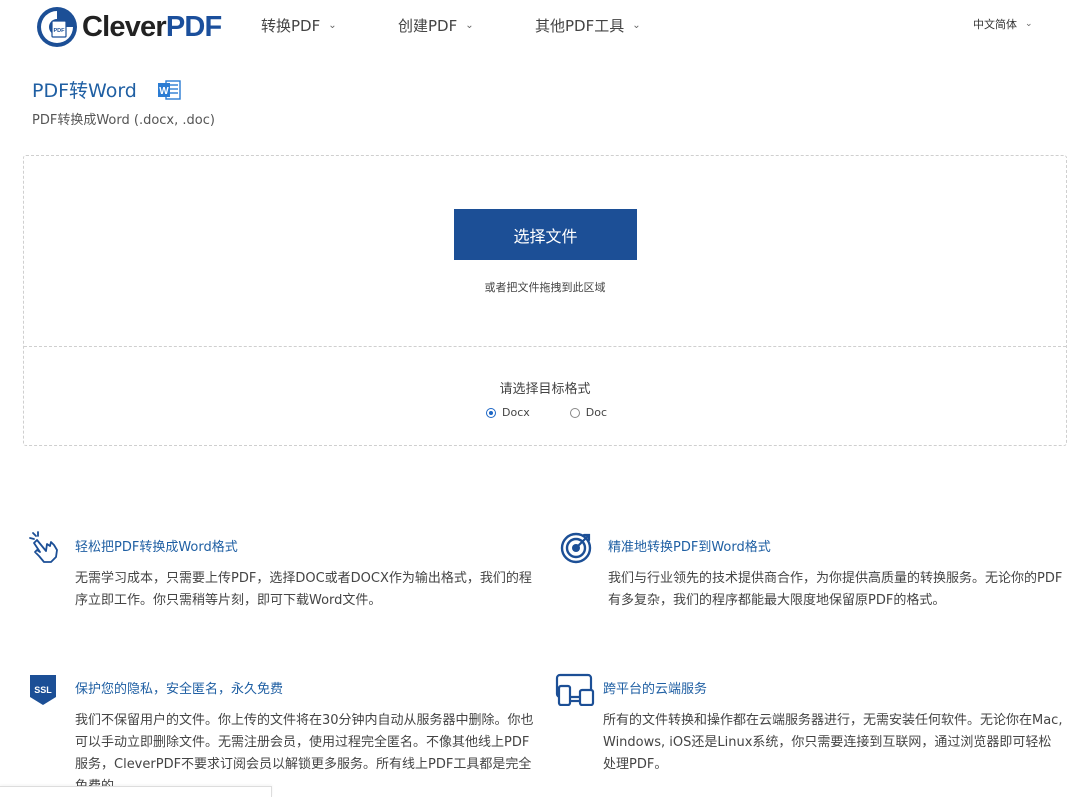  I want to click on page-subtitle: PDF转换成Word (.docx, .doc), so click(123, 120).